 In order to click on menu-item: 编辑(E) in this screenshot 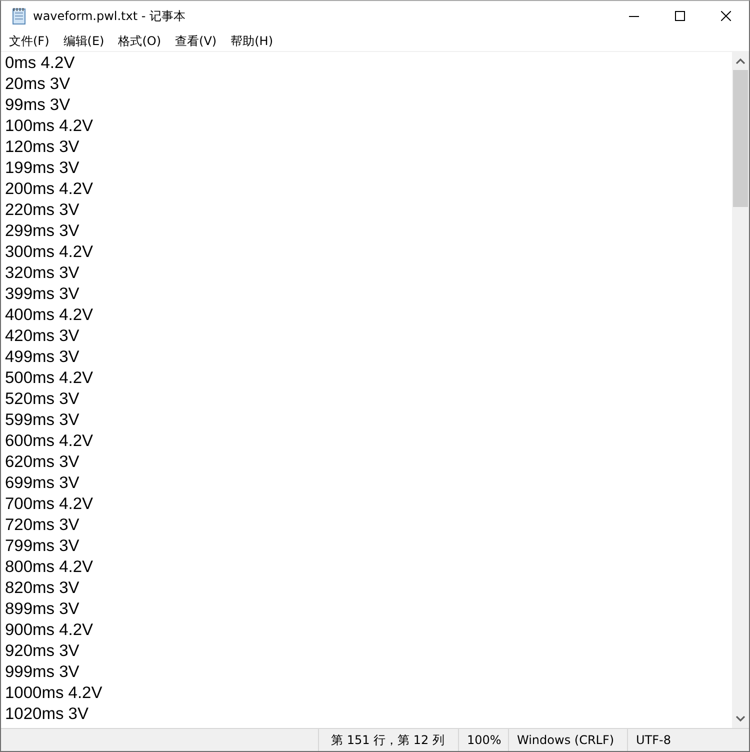, I will do `click(83, 41)`.